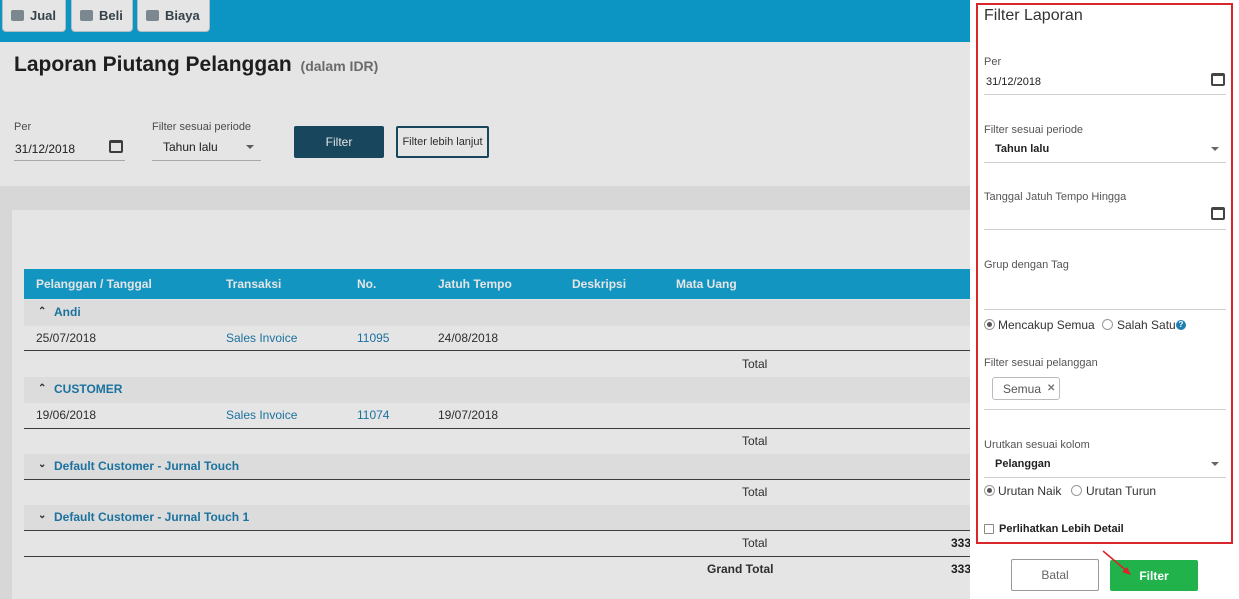 This screenshot has height=599, width=1239. What do you see at coordinates (989, 529) in the screenshot?
I see `show-detail-checkbox` at bounding box center [989, 529].